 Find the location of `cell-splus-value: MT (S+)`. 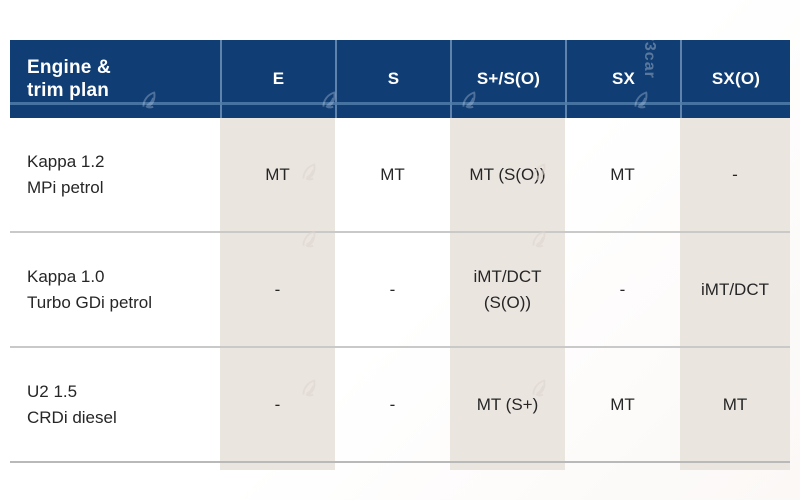

cell-splus-value: MT (S+) is located at coordinates (507, 404).